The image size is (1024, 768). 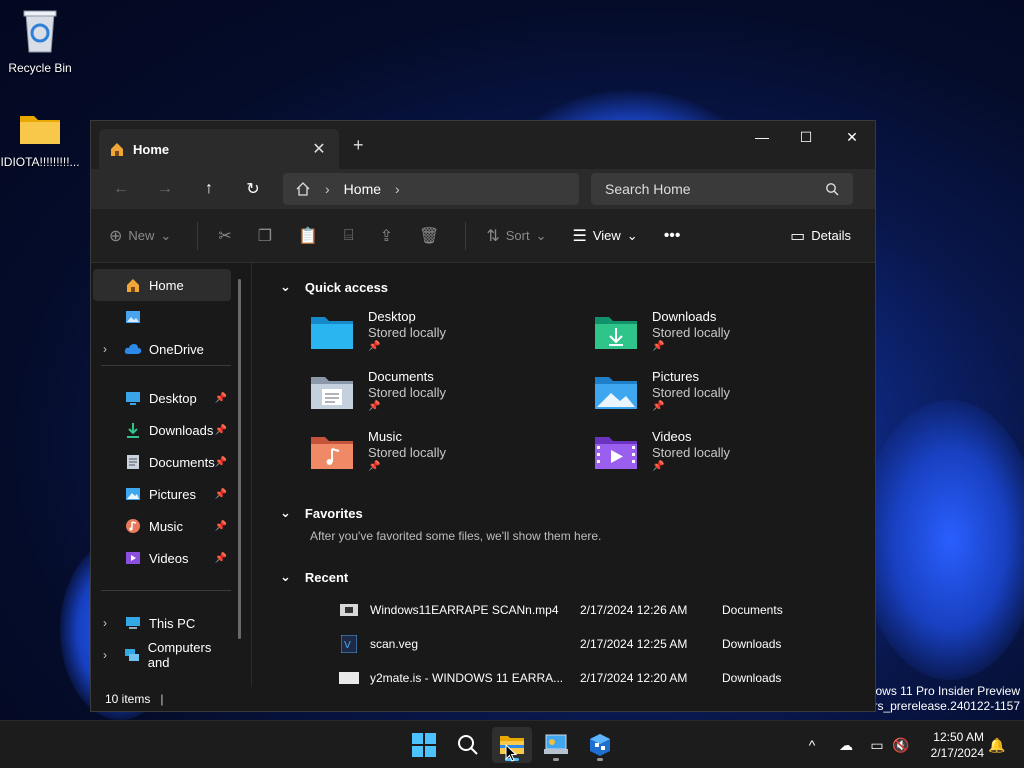 I want to click on view-button: ☰ View ⌄, so click(x=604, y=236).